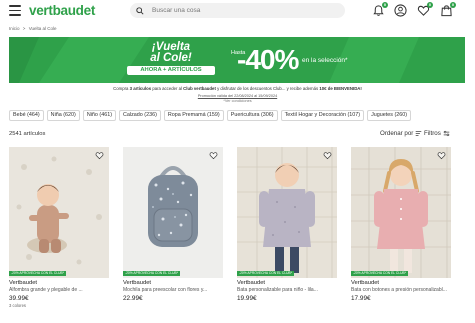 This screenshot has height=323, width=475. I want to click on chip-juguetes: Juguetes (260), so click(389, 115).